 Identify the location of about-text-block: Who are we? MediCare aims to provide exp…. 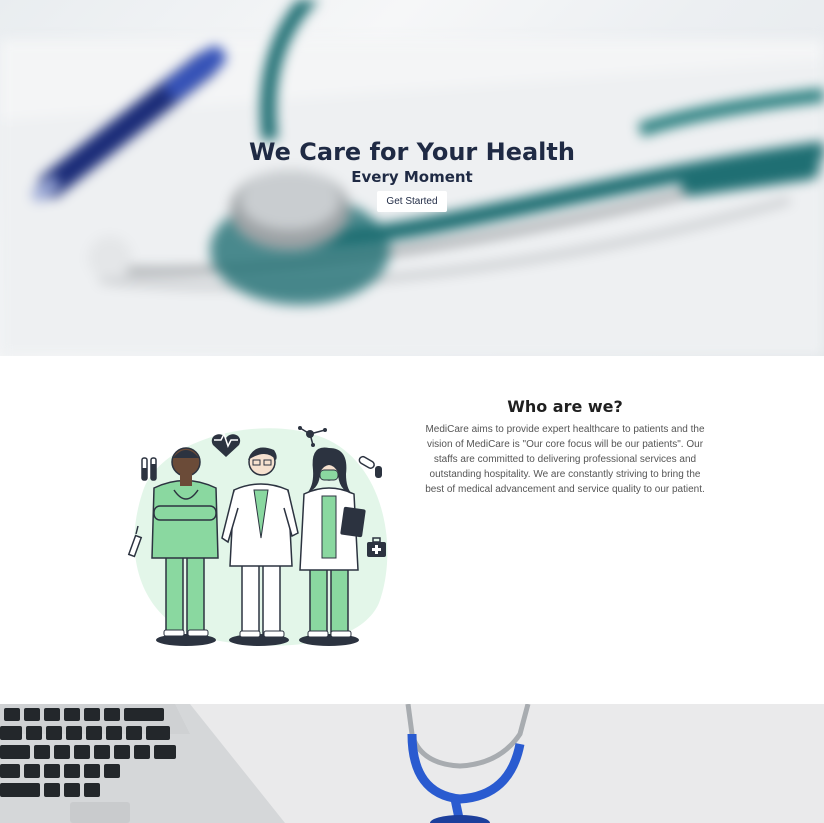
(565, 447).